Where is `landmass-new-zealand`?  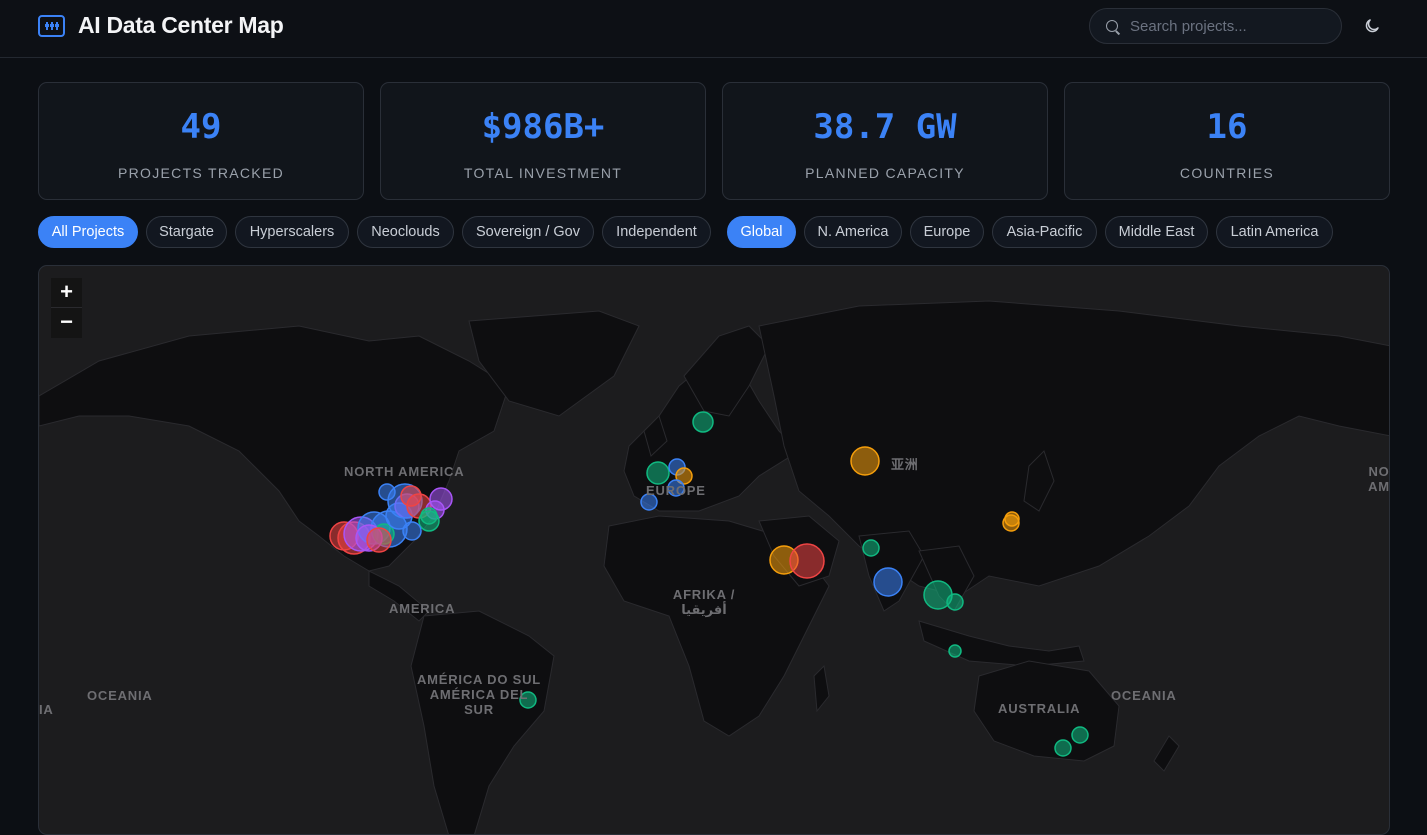
landmass-new-zealand is located at coordinates (1166, 753).